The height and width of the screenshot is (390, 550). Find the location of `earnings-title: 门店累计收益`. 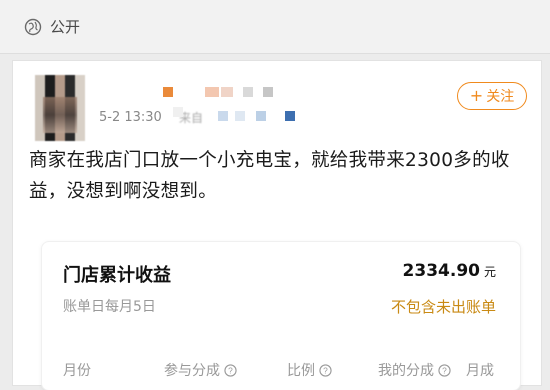

earnings-title: 门店累计收益 is located at coordinates (117, 275).